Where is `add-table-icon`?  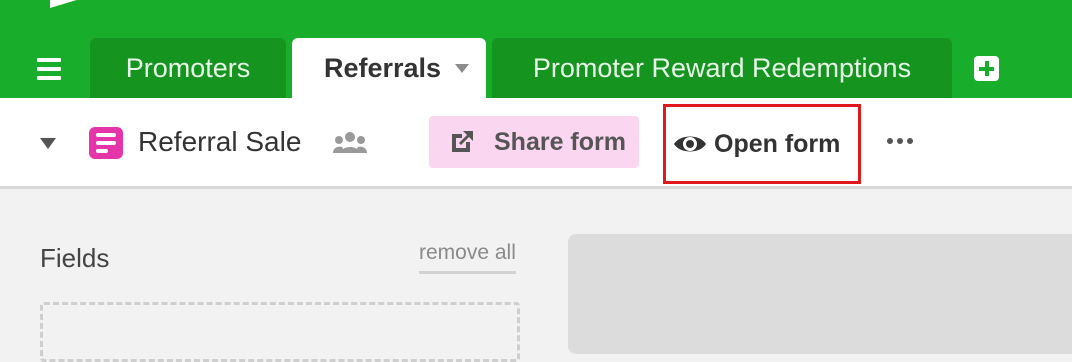 add-table-icon is located at coordinates (986, 68).